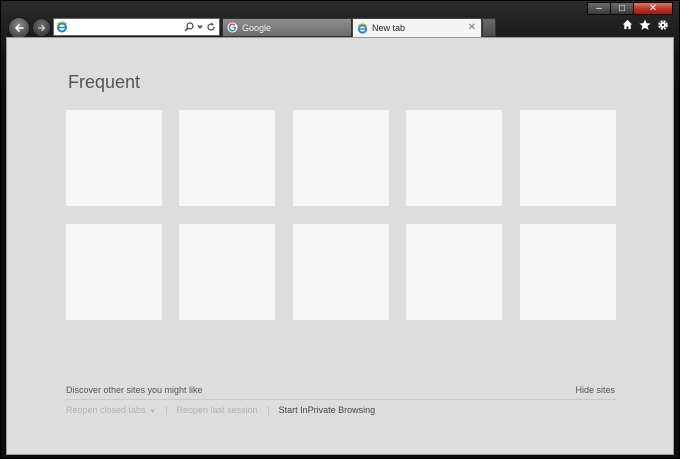 This screenshot has width=680, height=459. I want to click on new-tab-button, so click(489, 27).